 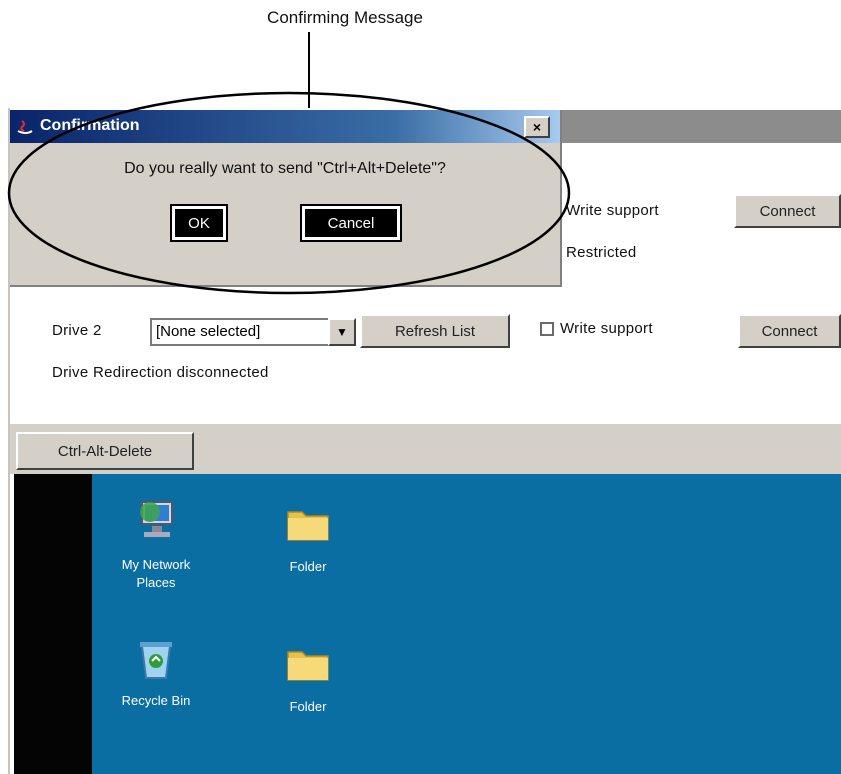 What do you see at coordinates (253, 332) in the screenshot?
I see `drive-select: [None selected]` at bounding box center [253, 332].